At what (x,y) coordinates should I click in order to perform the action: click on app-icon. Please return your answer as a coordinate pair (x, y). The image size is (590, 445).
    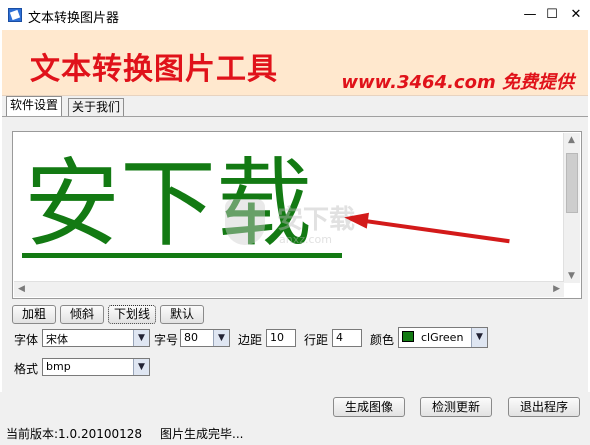
    Looking at the image, I should click on (15, 15).